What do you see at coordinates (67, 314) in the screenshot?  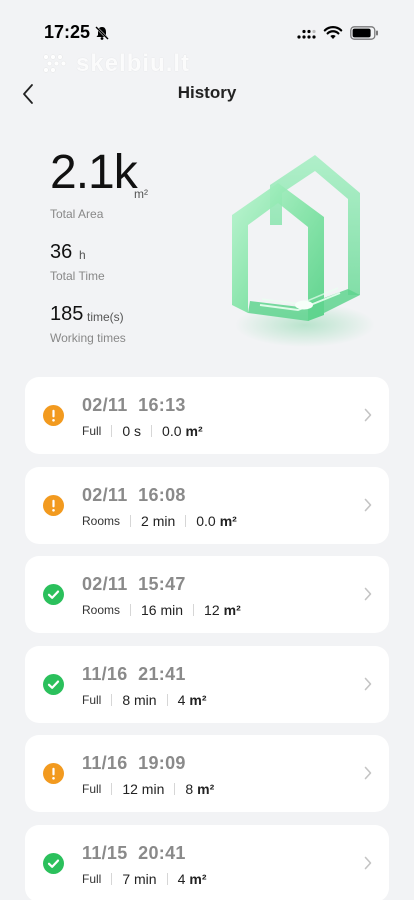 I see `working-times-value: 185` at bounding box center [67, 314].